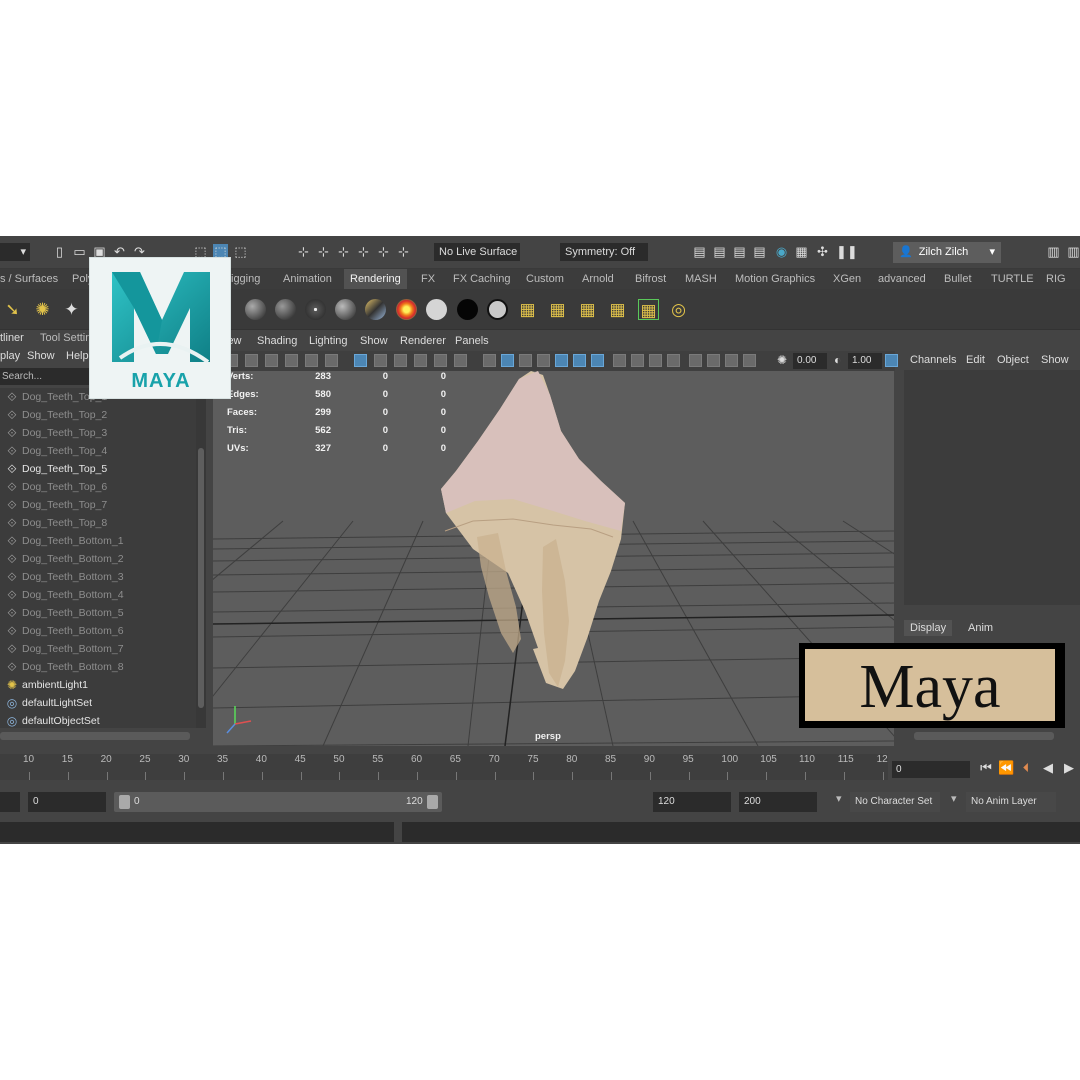 The height and width of the screenshot is (1080, 1080). Describe the element at coordinates (527, 309) in the screenshot. I see `render-icon: ▦` at that location.